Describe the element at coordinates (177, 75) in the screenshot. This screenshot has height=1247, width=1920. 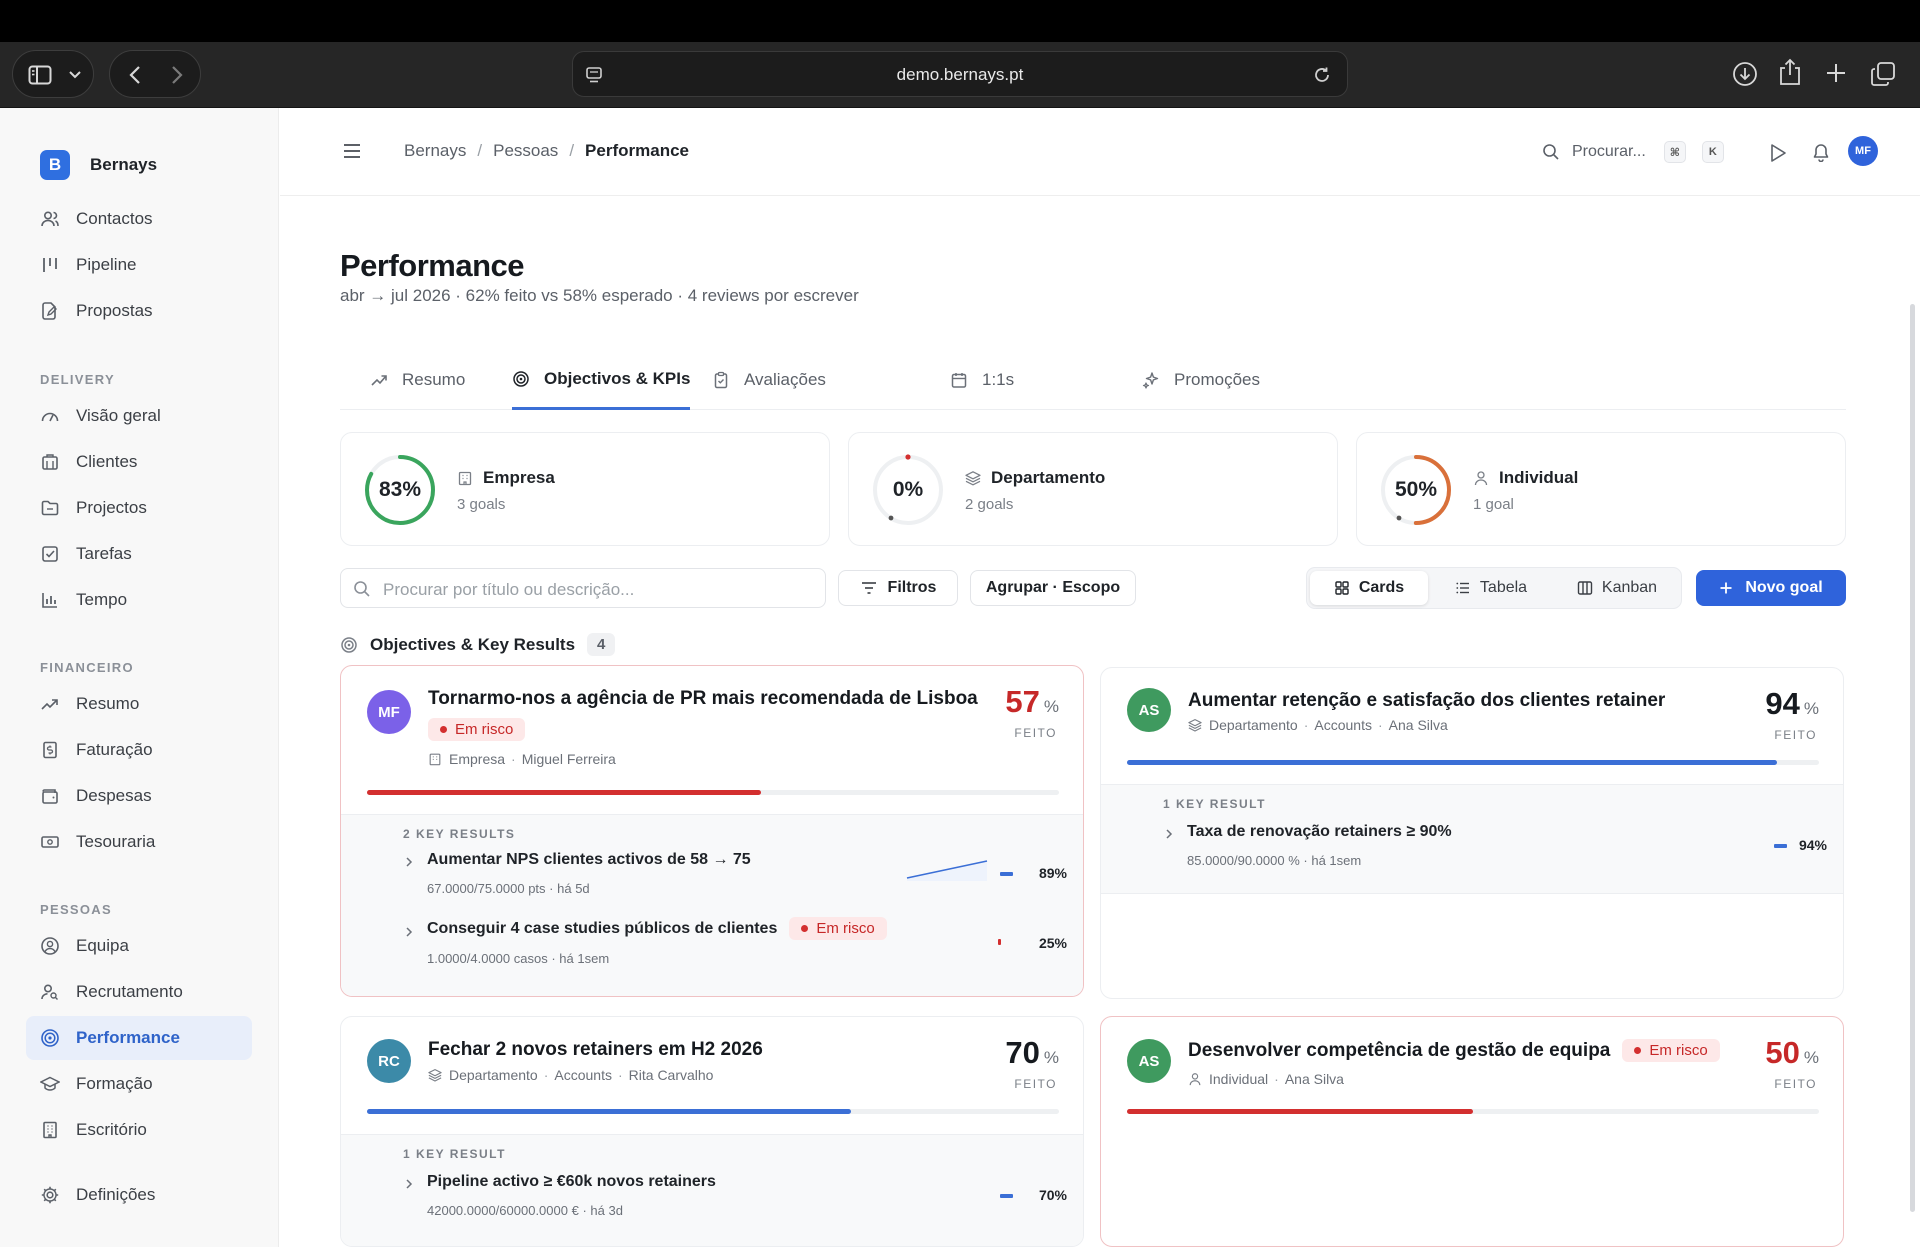
I see `forward-button` at that location.